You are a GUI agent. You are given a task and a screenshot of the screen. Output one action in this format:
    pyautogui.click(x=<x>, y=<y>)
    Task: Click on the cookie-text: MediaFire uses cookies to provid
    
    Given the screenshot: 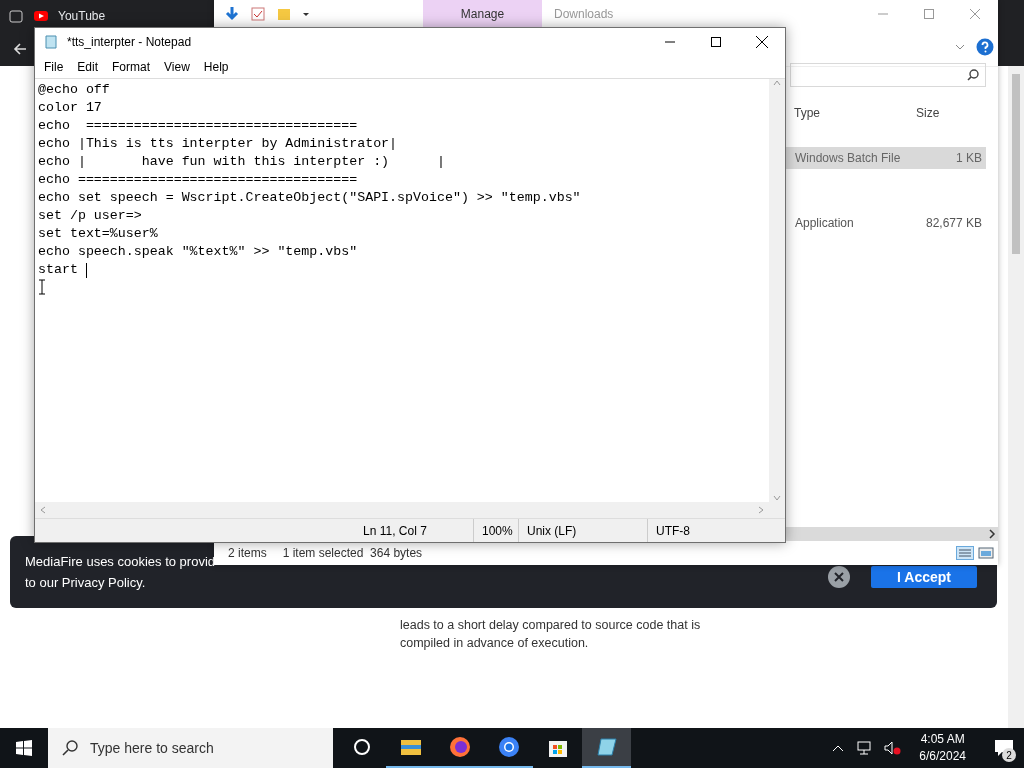 What is the action you would take?
    pyautogui.click(x=120, y=562)
    